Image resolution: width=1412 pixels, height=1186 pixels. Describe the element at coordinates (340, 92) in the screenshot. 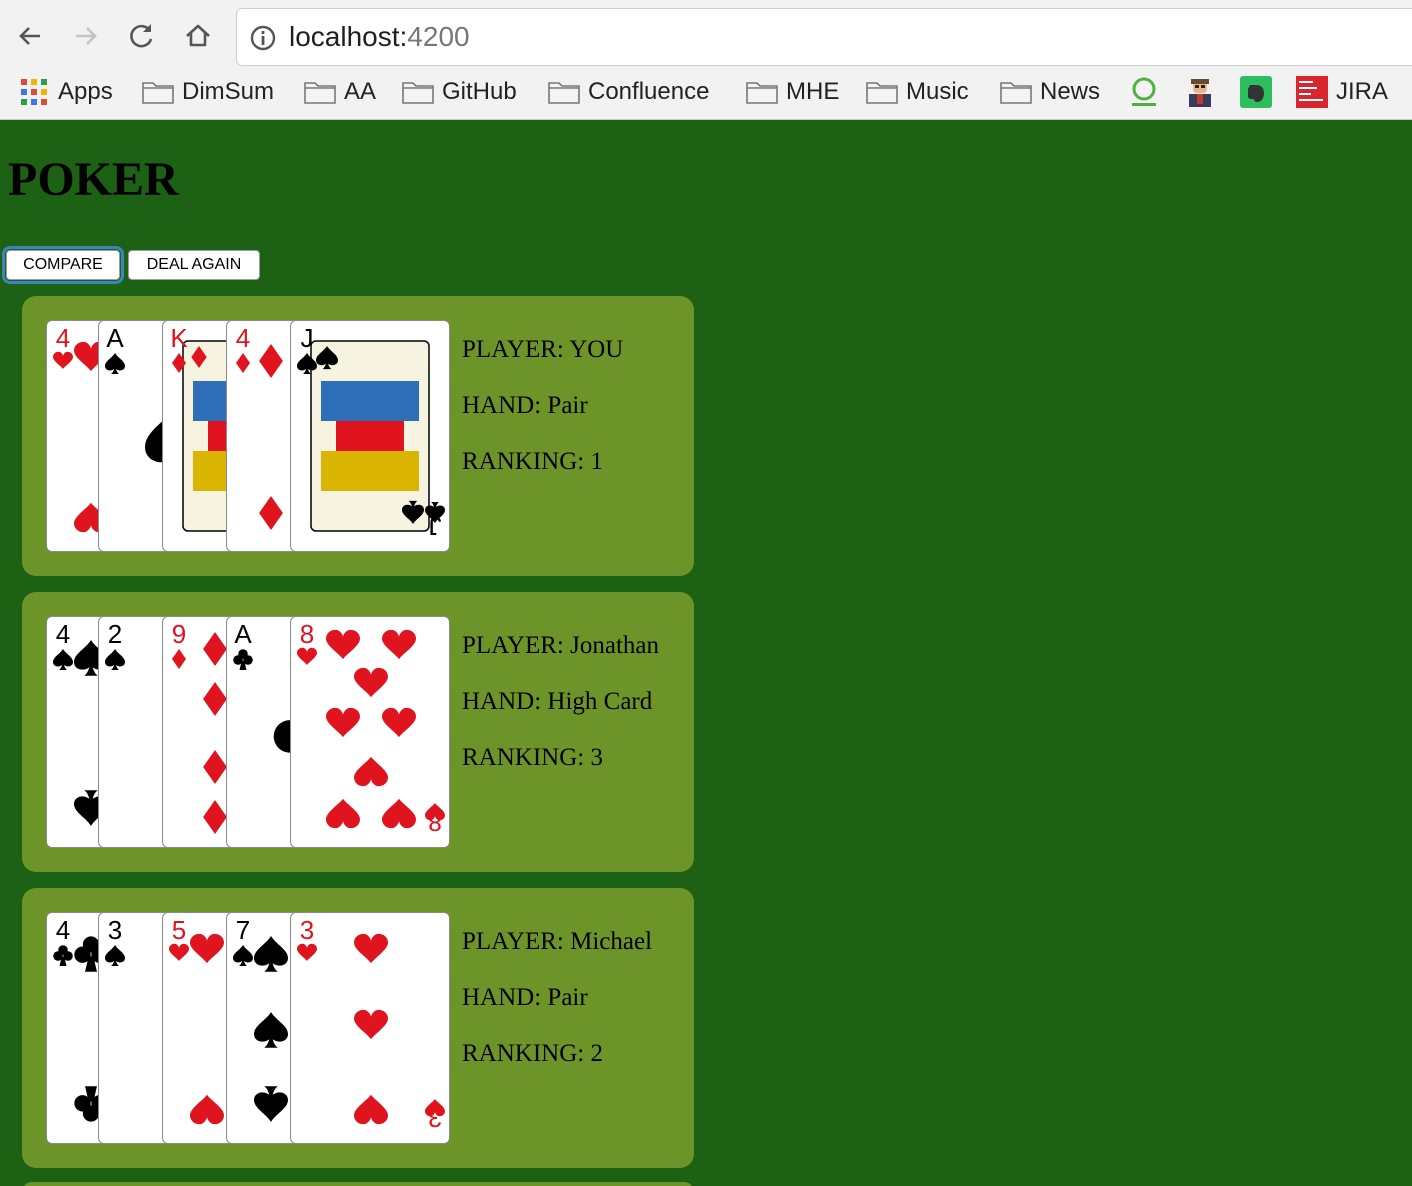

I see `bookmark-aa: AA` at that location.